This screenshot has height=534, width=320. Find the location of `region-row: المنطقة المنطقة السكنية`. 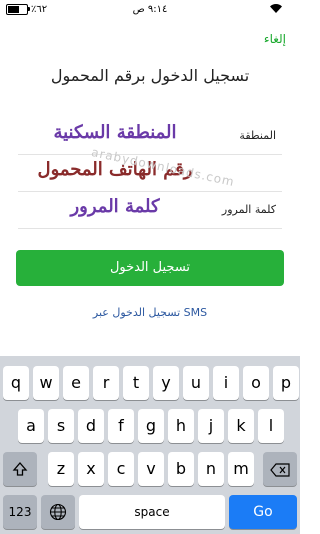

region-row: المنطقة المنطقة السكنية is located at coordinates (150, 136).